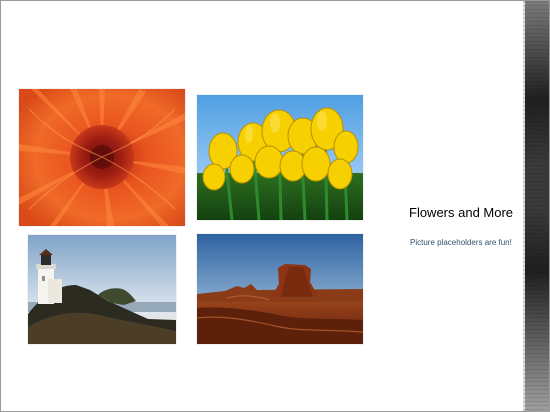 The image size is (550, 412). I want to click on desert-mesa-photo, so click(280, 289).